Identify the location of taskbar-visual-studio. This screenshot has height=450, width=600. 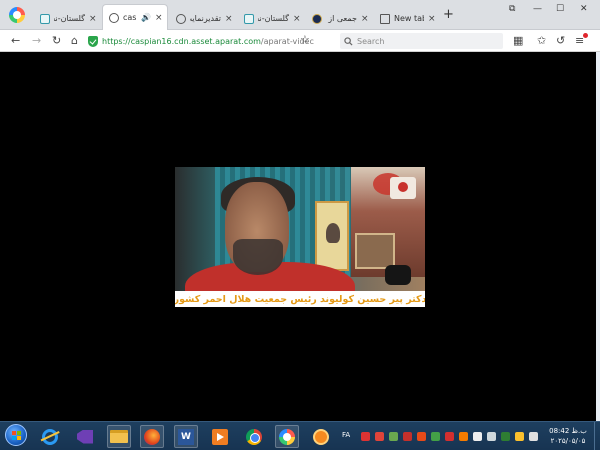
(85, 436).